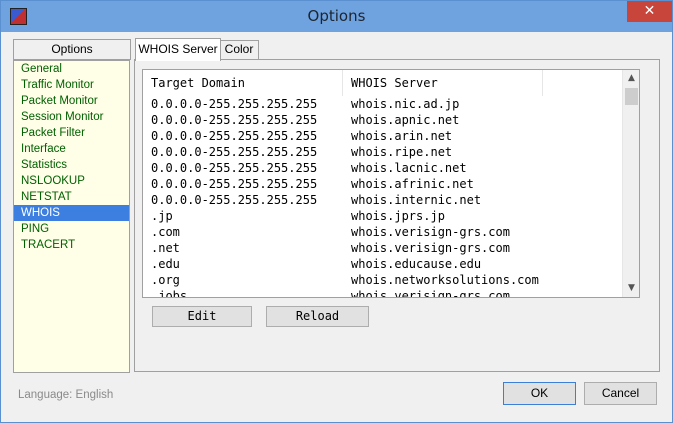  What do you see at coordinates (71, 101) in the screenshot?
I see `sidebar-item-packet-monitor: Packet Monitor` at bounding box center [71, 101].